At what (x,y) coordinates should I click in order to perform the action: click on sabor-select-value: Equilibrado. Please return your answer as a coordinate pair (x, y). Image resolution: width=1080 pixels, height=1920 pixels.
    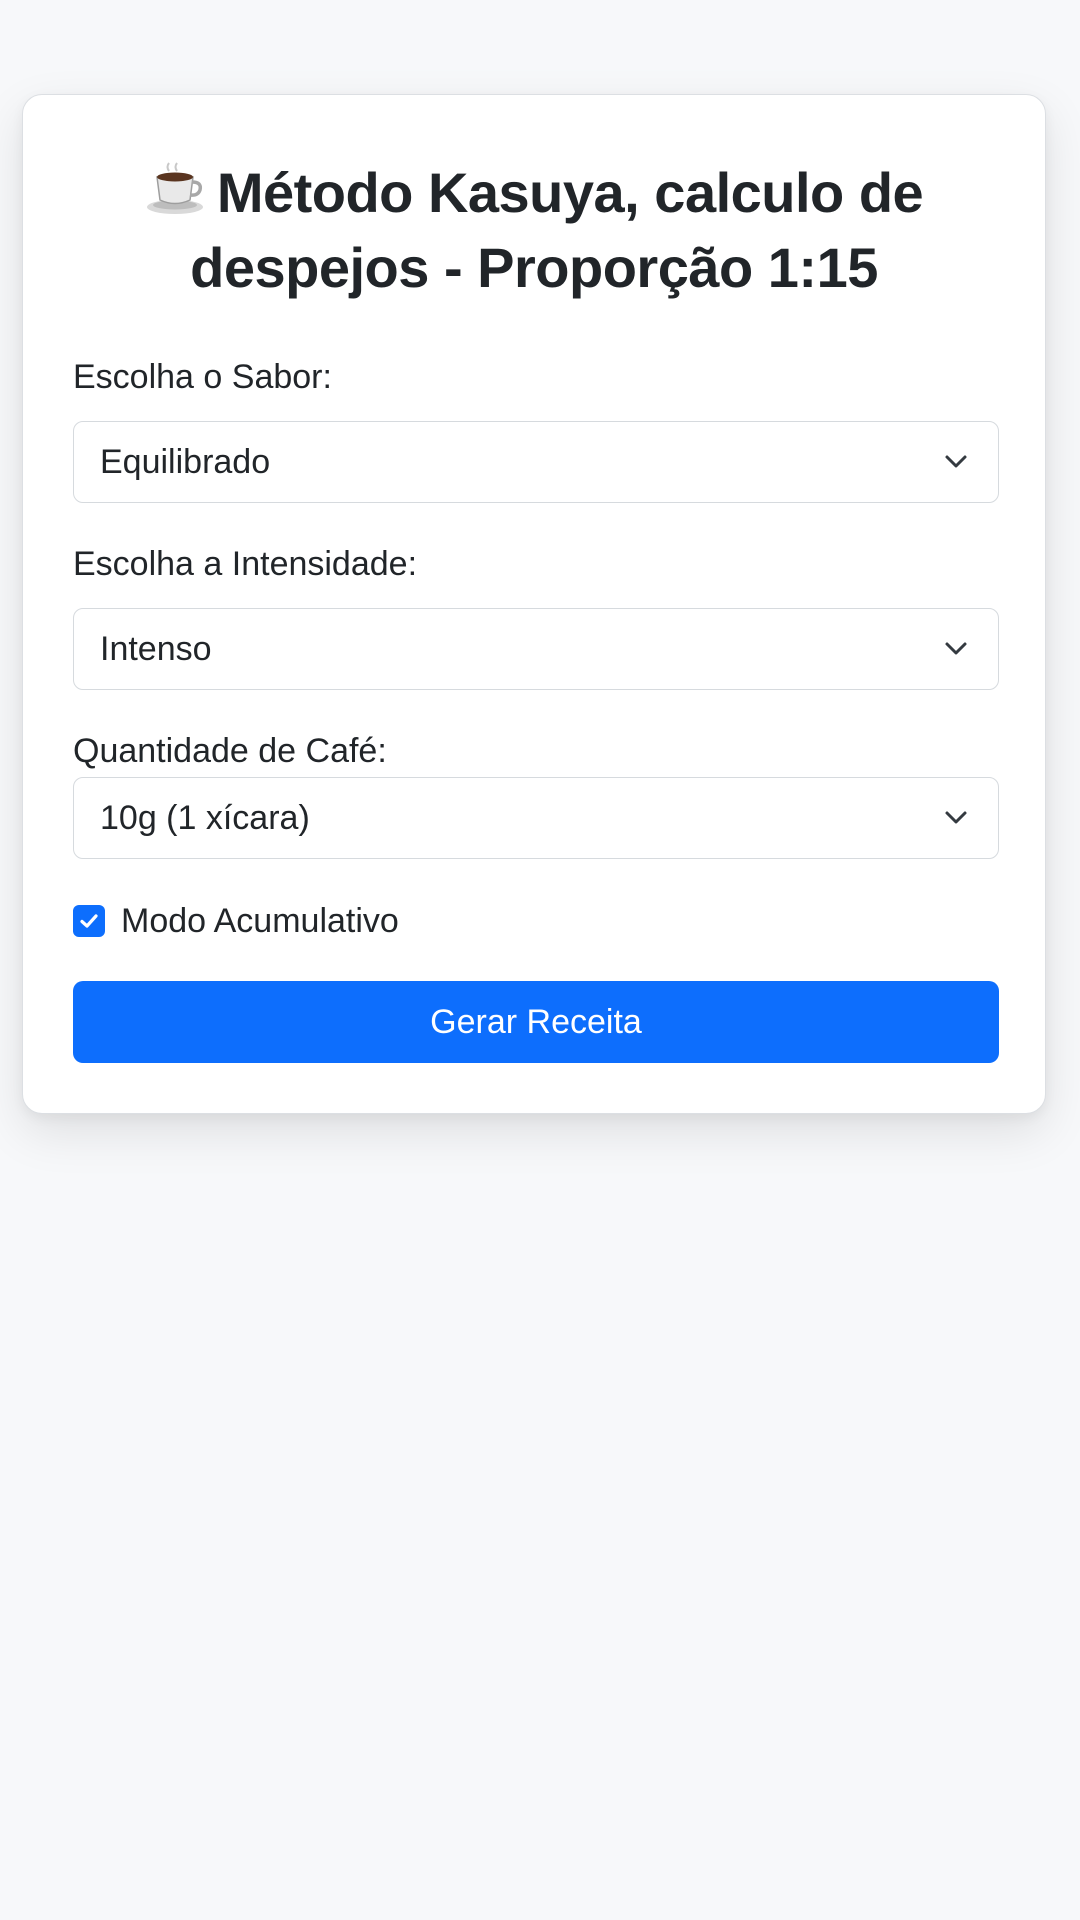
    Looking at the image, I should click on (185, 462).